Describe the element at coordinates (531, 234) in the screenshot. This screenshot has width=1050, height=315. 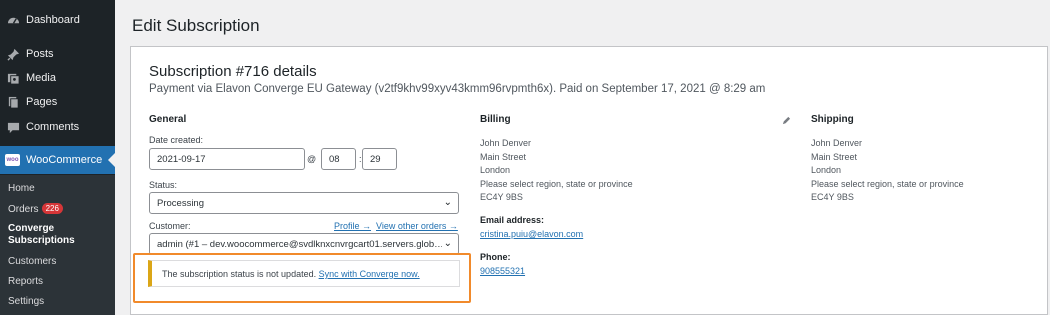
I see `email-link: cristina.puiu@elavon.com` at that location.